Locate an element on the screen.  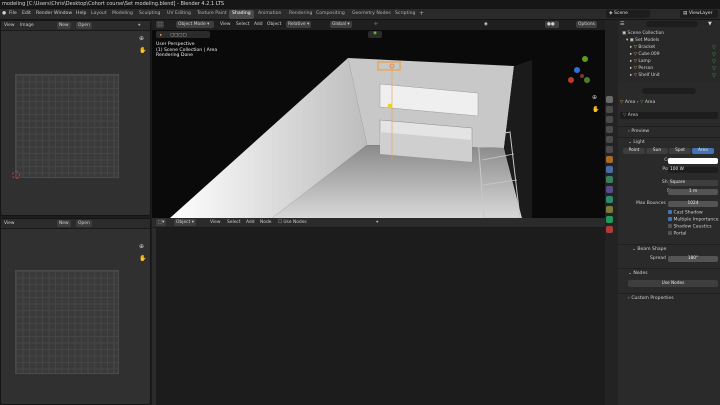
view-menu-bottom: View is located at coordinates (9, 223).